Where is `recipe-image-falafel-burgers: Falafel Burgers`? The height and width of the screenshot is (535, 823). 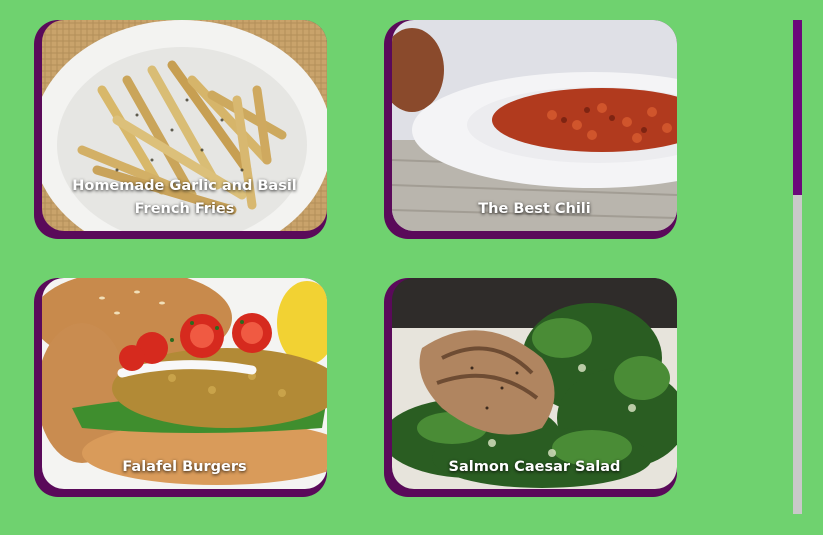
recipe-image-falafel-burgers: Falafel Burgers is located at coordinates (184, 383).